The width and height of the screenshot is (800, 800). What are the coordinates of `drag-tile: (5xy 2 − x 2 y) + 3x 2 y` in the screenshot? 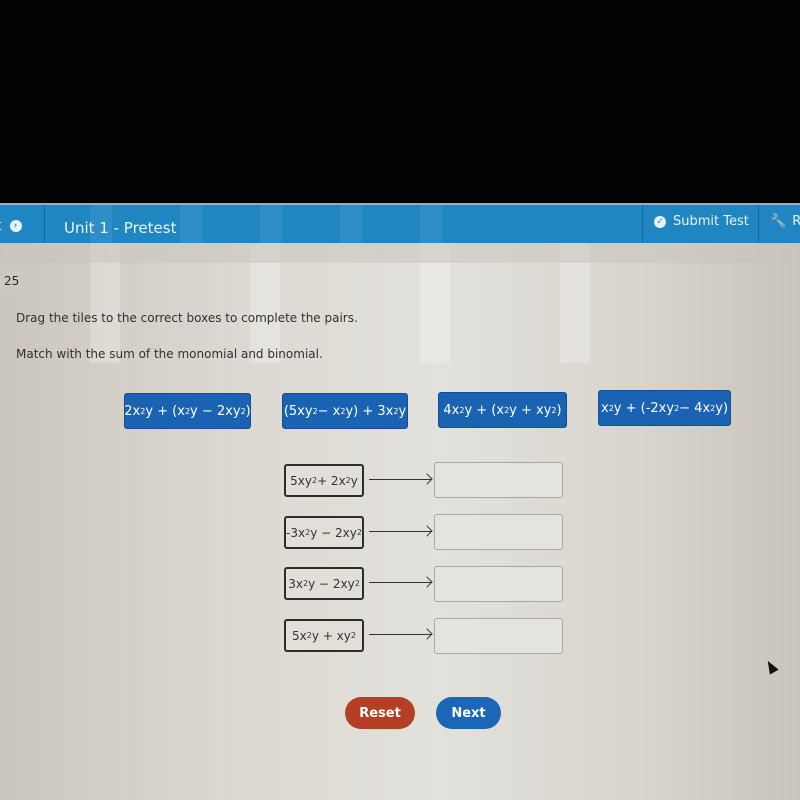 It's located at (345, 411).